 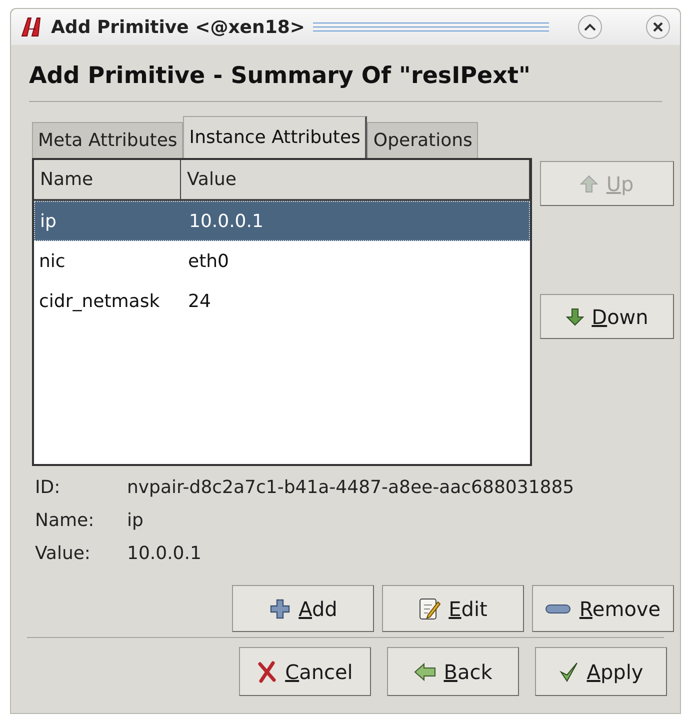 I want to click on cross-icon, so click(x=267, y=671).